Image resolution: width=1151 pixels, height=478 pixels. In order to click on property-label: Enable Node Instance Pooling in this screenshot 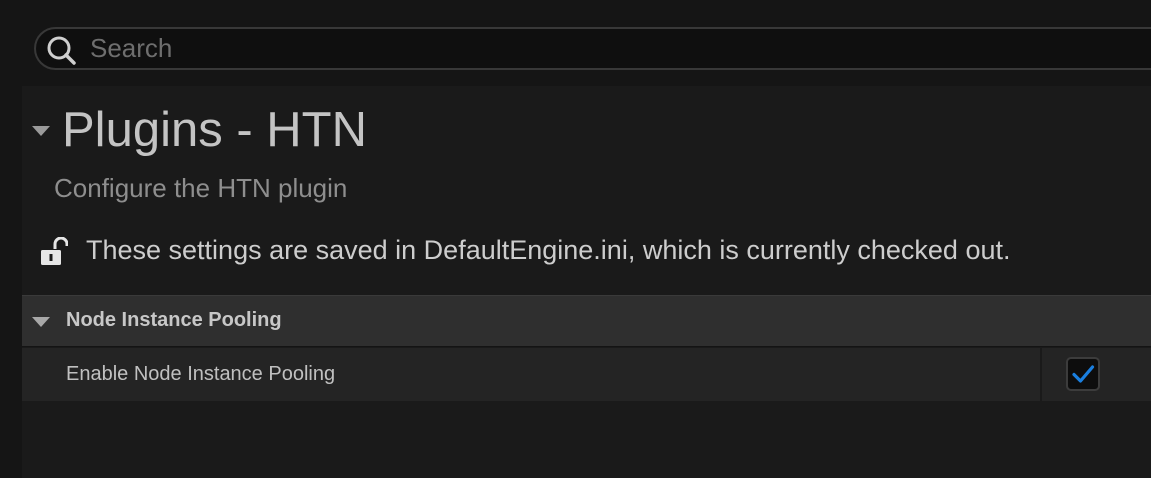, I will do `click(201, 374)`.